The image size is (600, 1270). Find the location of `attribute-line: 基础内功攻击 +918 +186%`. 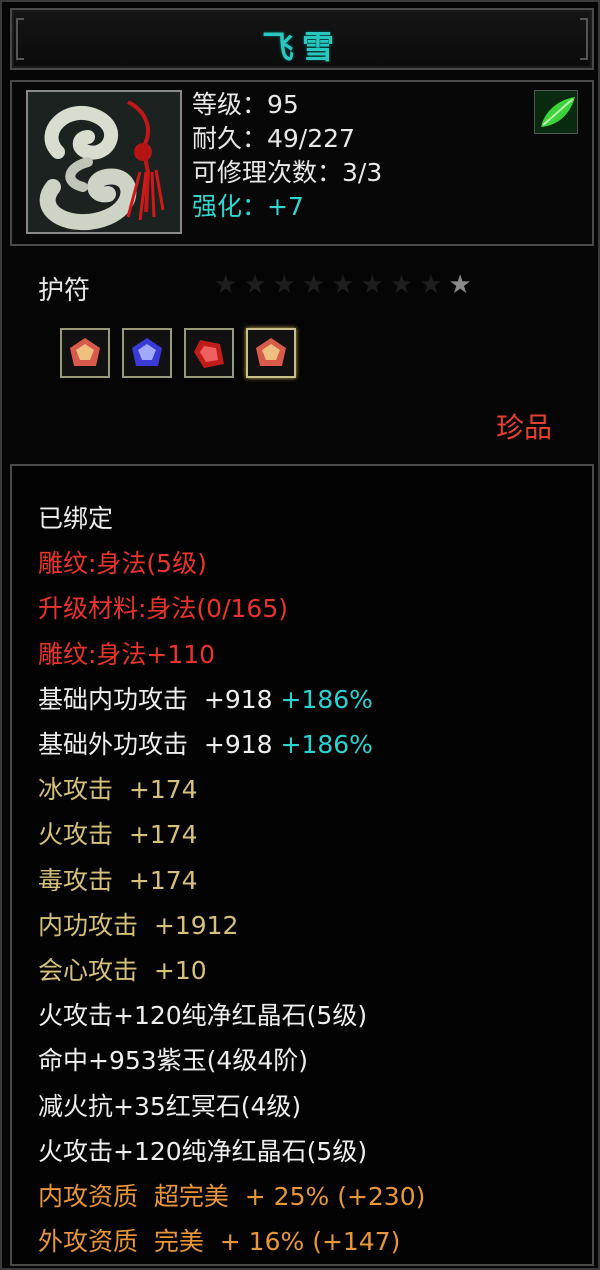

attribute-line: 基础内功攻击 +918 +186% is located at coordinates (231, 699).